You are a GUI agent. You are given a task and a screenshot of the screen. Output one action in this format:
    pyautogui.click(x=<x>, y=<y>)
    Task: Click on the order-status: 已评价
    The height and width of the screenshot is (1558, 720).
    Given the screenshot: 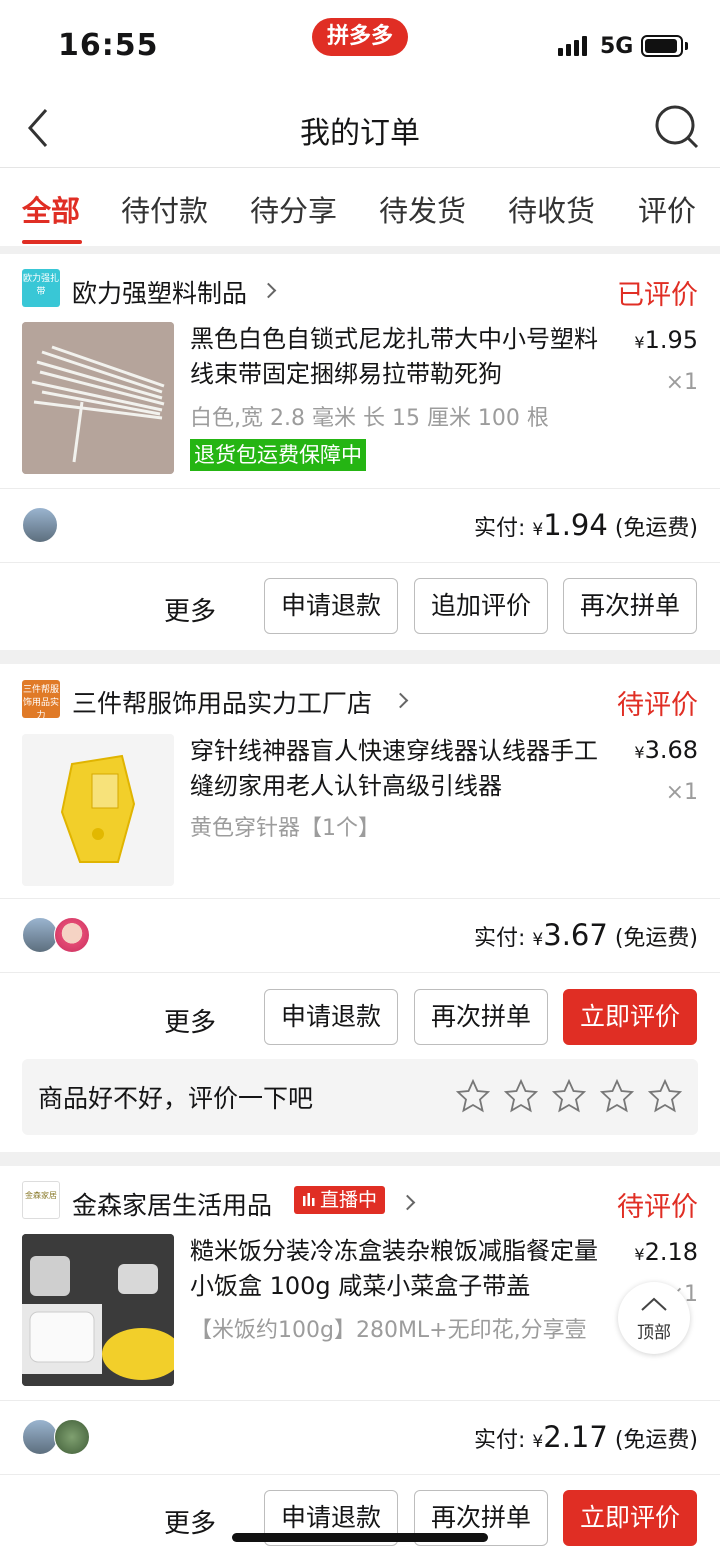 What is the action you would take?
    pyautogui.click(x=657, y=295)
    